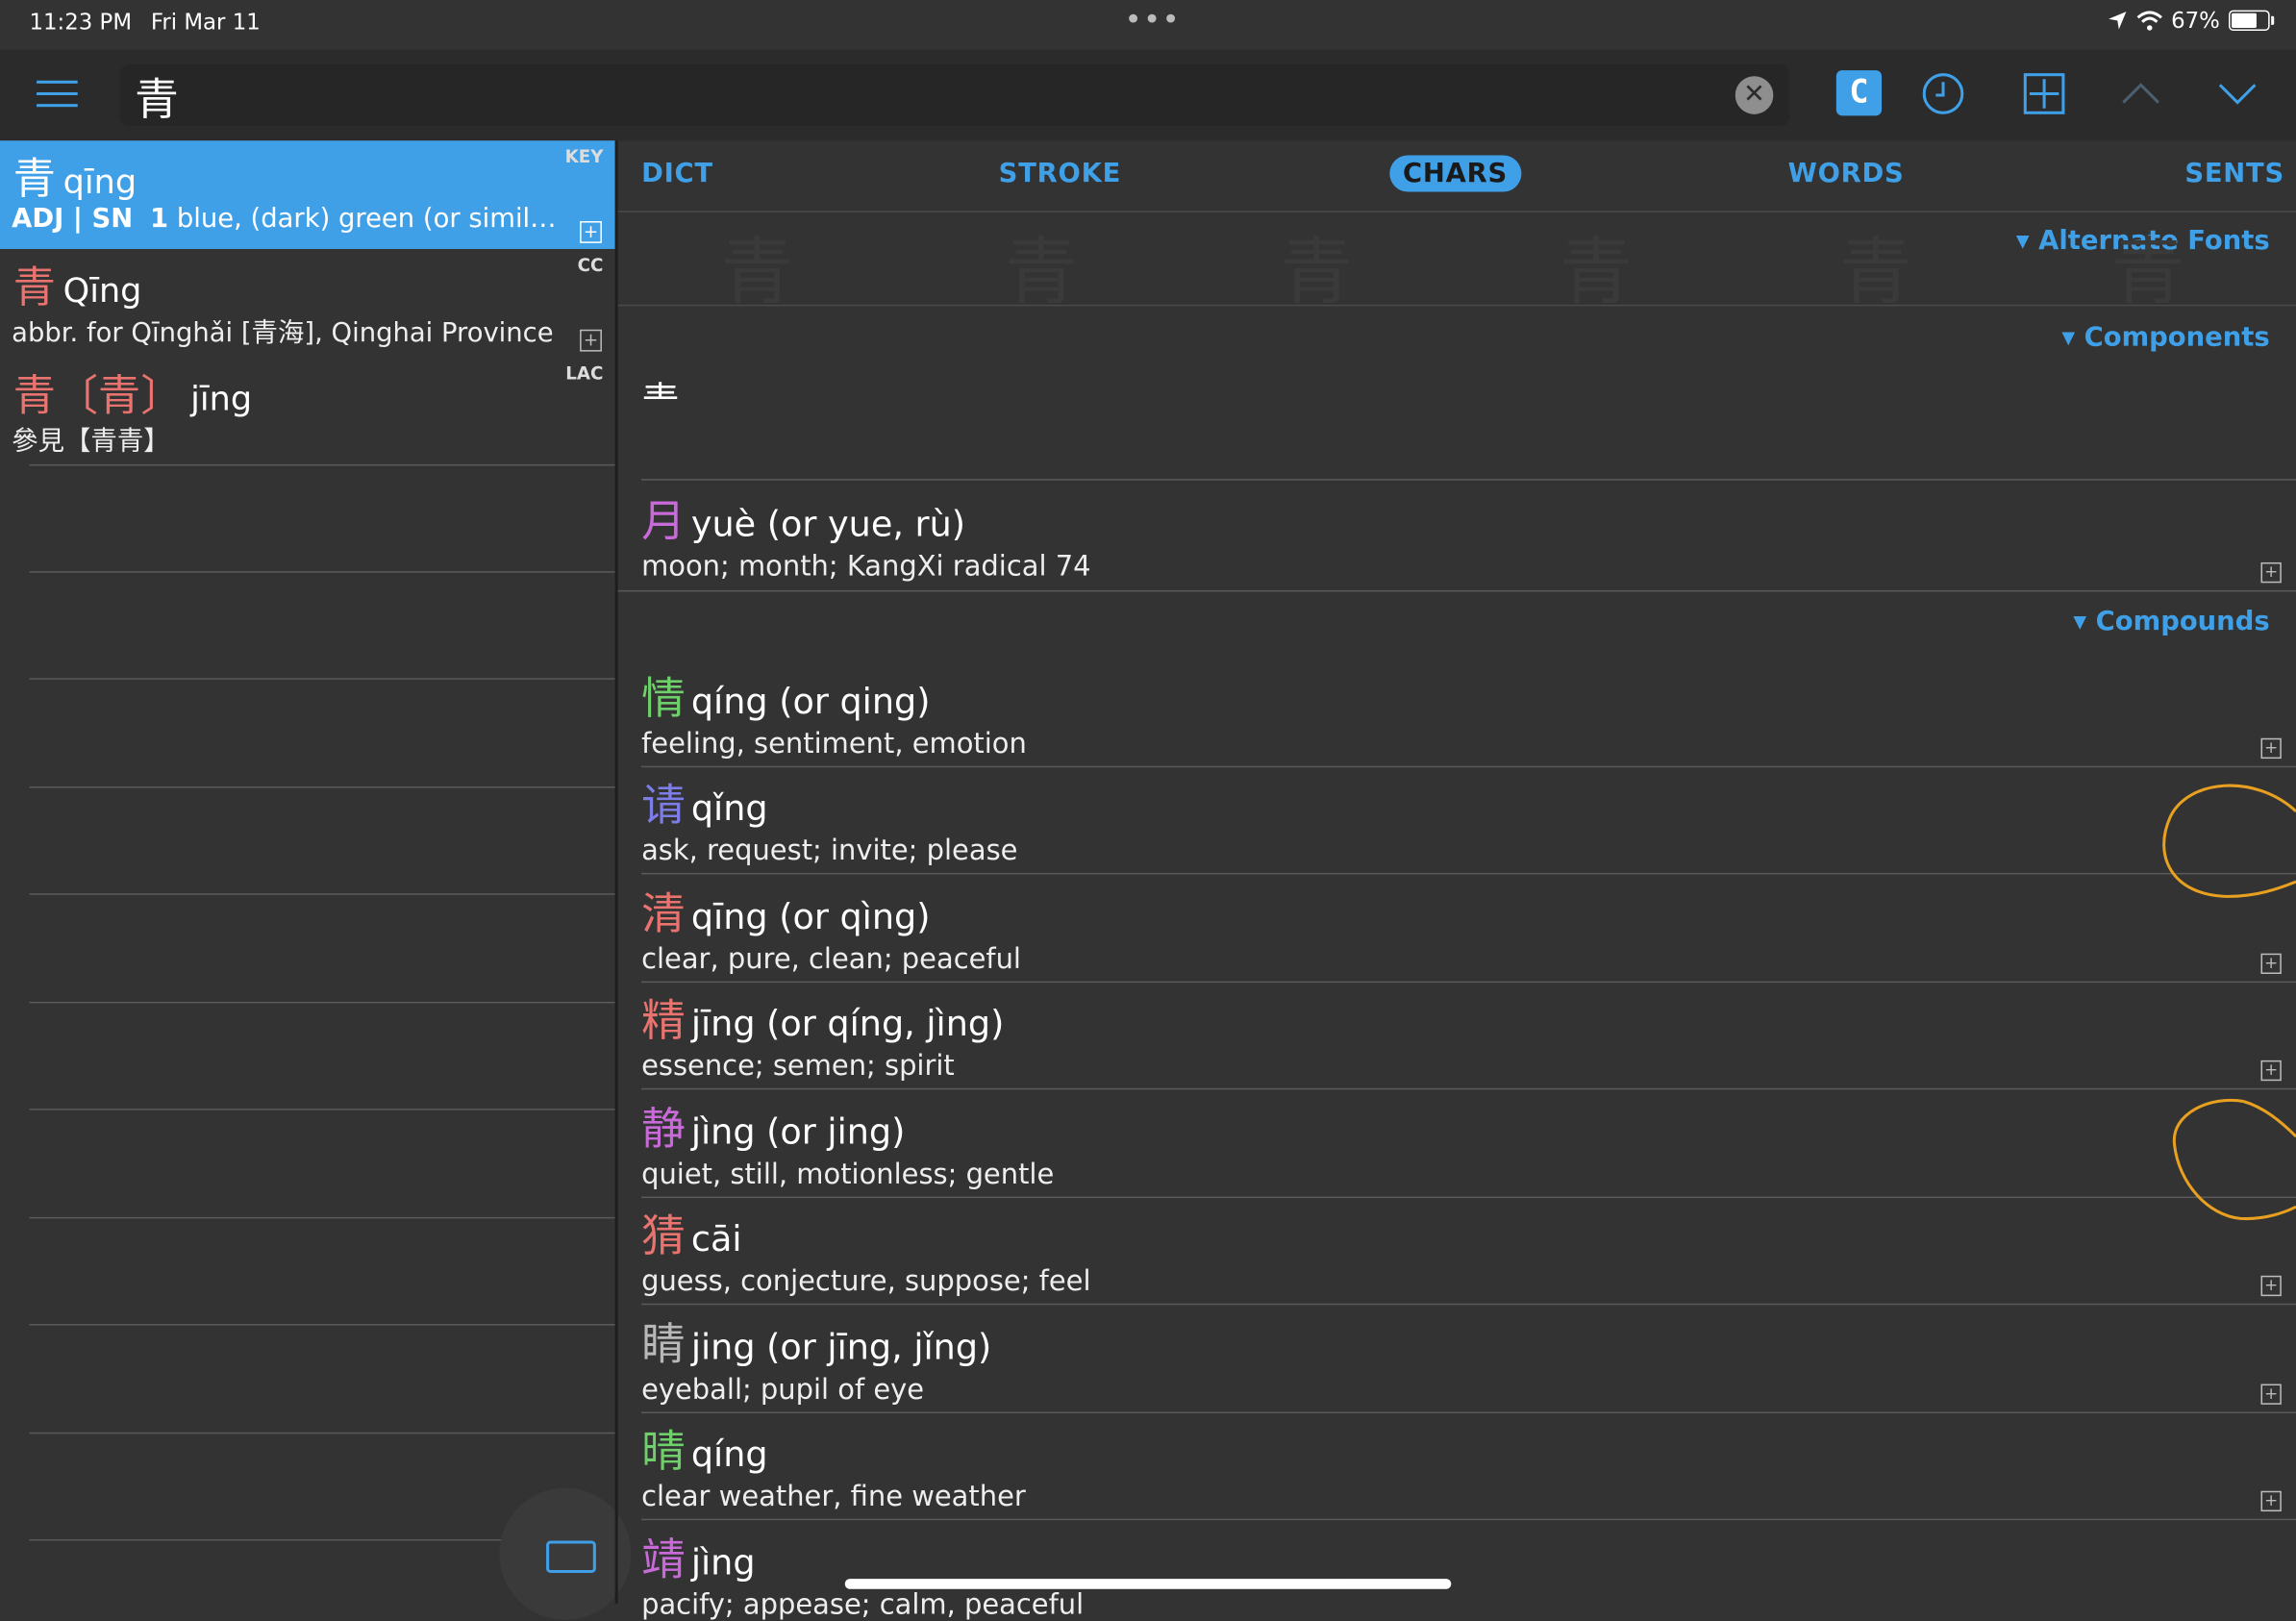 This screenshot has height=1621, width=2296. What do you see at coordinates (848, 1174) in the screenshot?
I see `compound-definition: quiet, still, motionless; gentle` at bounding box center [848, 1174].